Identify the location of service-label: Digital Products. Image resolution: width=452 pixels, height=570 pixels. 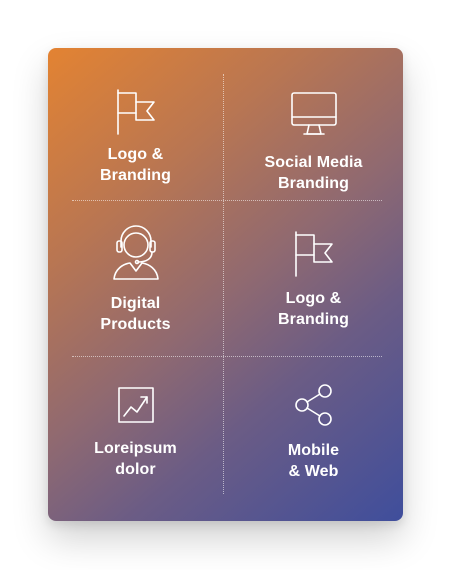
(135, 314).